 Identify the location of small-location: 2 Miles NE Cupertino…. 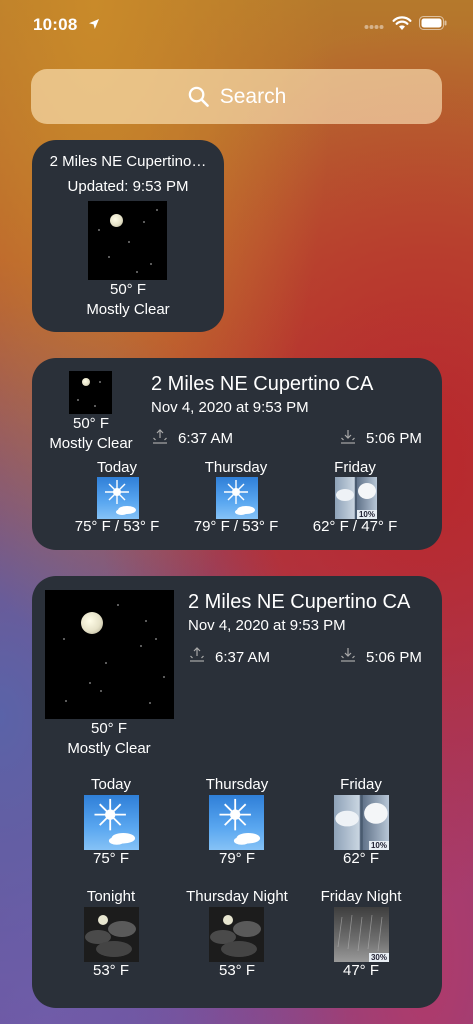
(128, 161).